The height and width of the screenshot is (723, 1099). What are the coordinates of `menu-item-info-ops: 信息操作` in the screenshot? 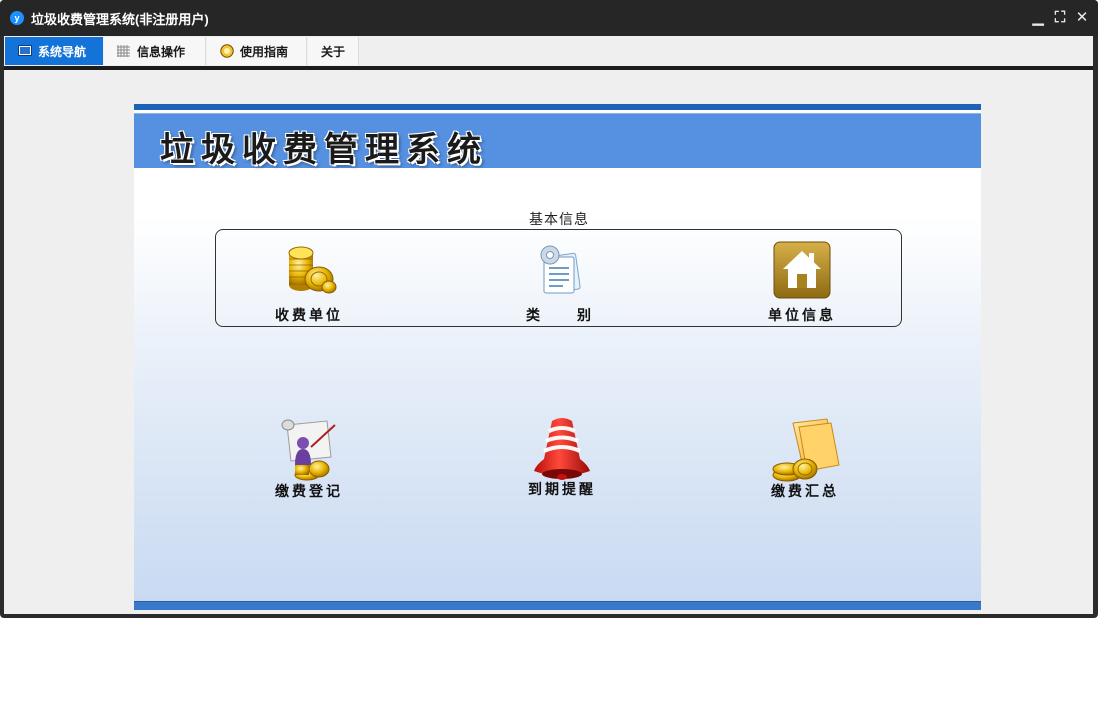 It's located at (155, 51).